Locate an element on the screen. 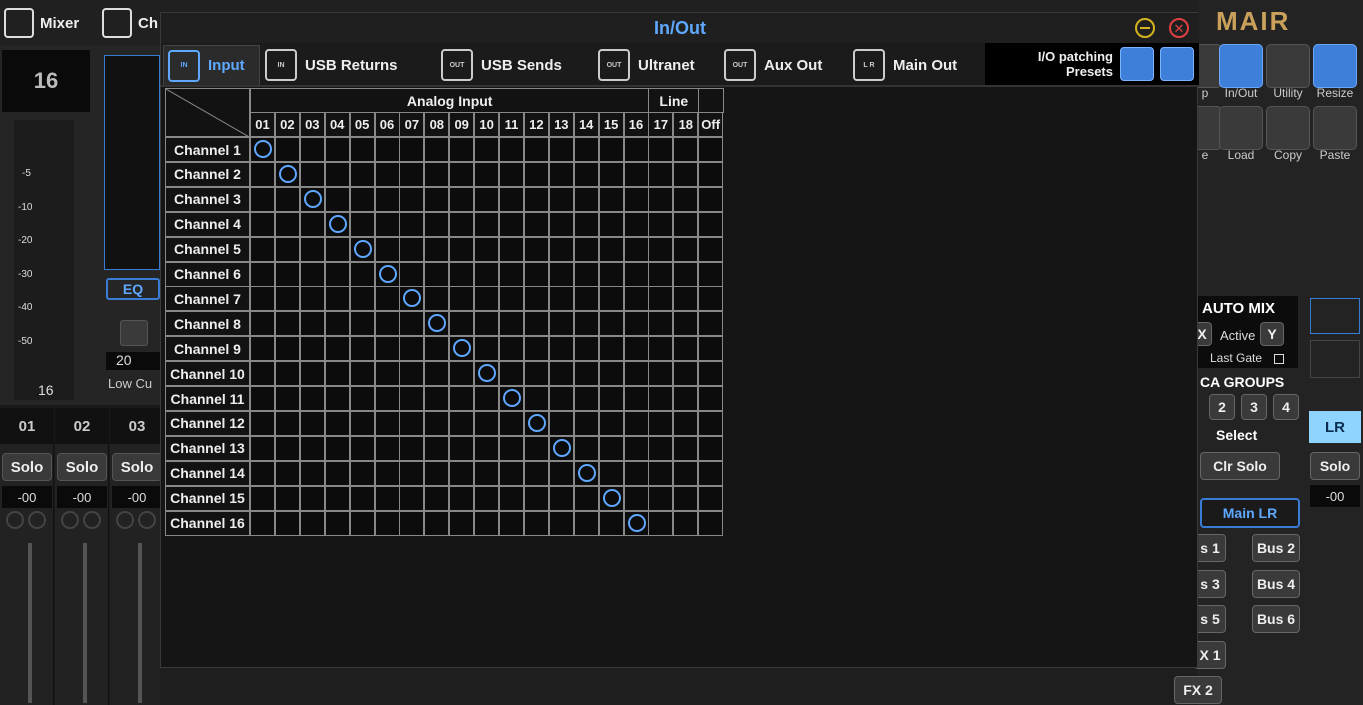  lr-solo-button: Solo is located at coordinates (1335, 466).